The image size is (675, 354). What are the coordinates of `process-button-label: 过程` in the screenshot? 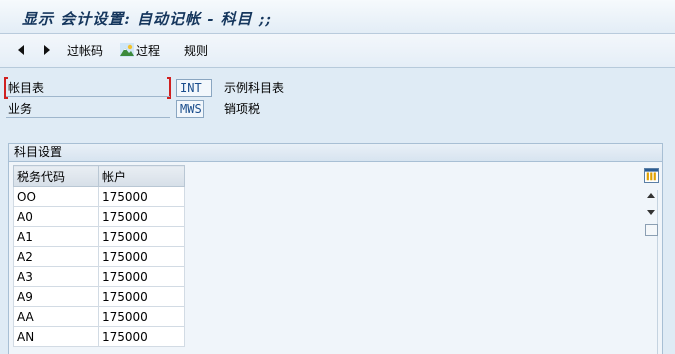 It's located at (148, 51).